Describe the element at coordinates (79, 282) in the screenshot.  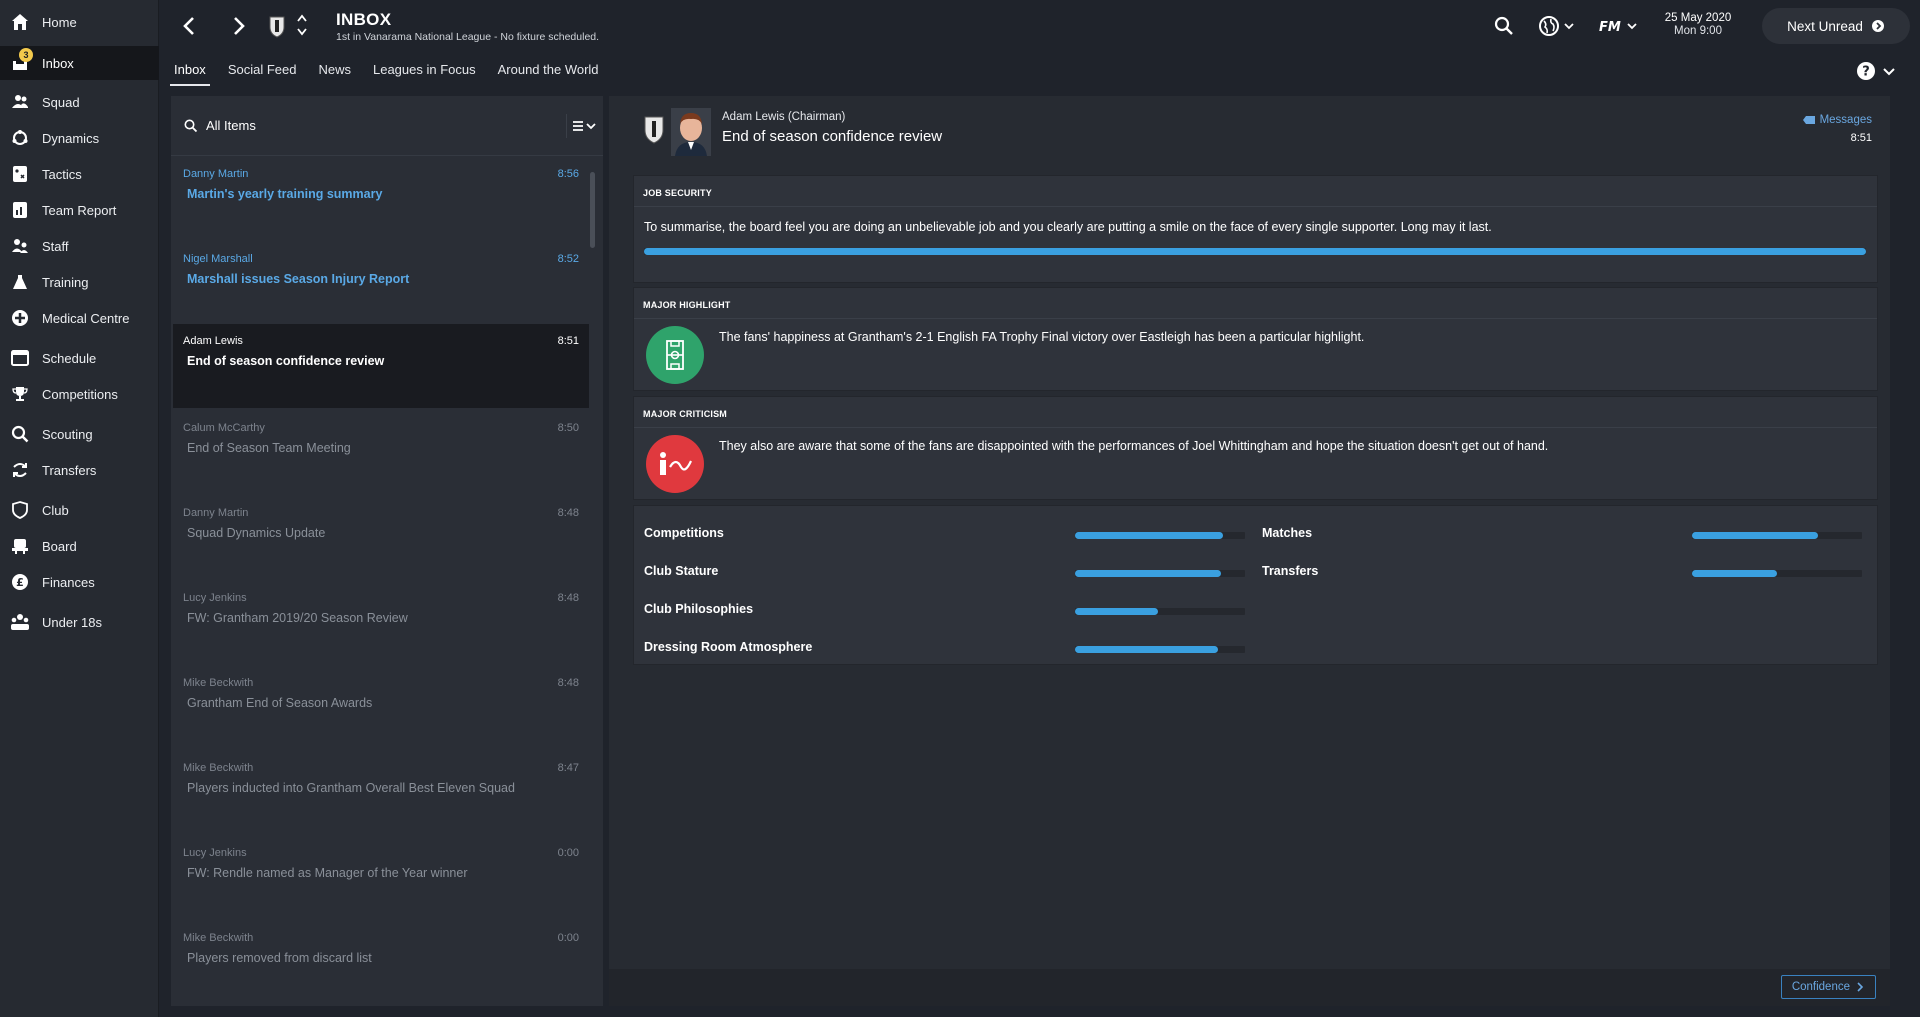
I see `sidebar-item-training: Training` at that location.